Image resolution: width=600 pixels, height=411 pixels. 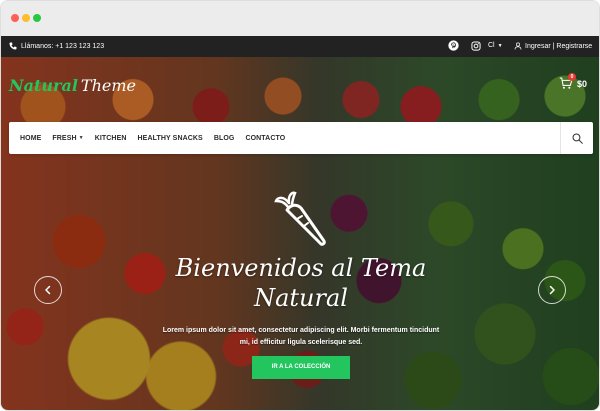 What do you see at coordinates (43, 85) in the screenshot?
I see `logo-text-natural: Natural` at bounding box center [43, 85].